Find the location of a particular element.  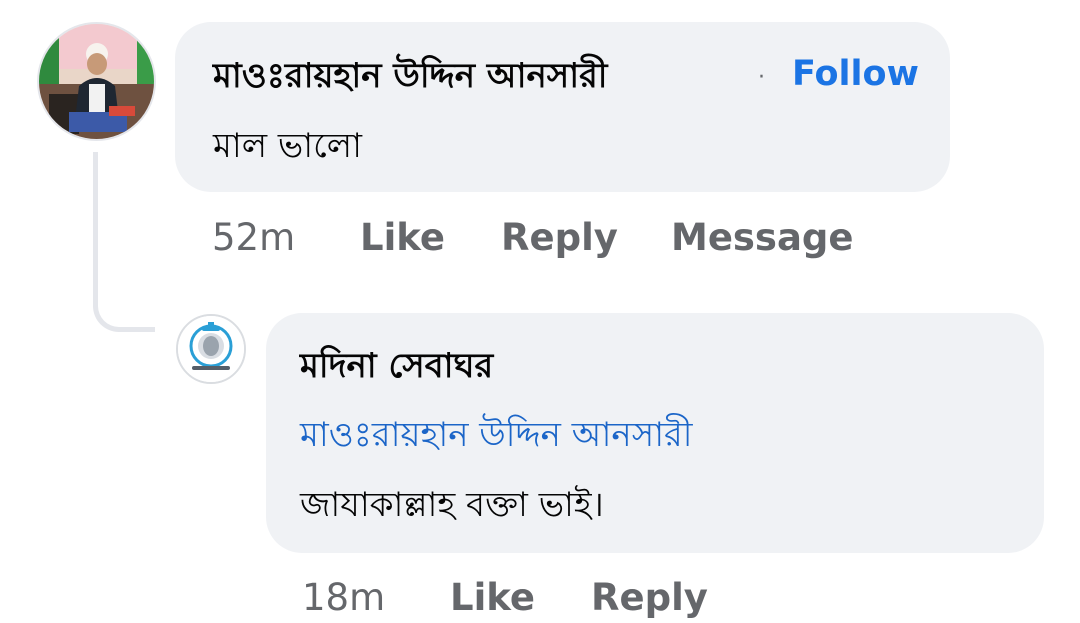

reply-like-button: Like is located at coordinates (492, 598).